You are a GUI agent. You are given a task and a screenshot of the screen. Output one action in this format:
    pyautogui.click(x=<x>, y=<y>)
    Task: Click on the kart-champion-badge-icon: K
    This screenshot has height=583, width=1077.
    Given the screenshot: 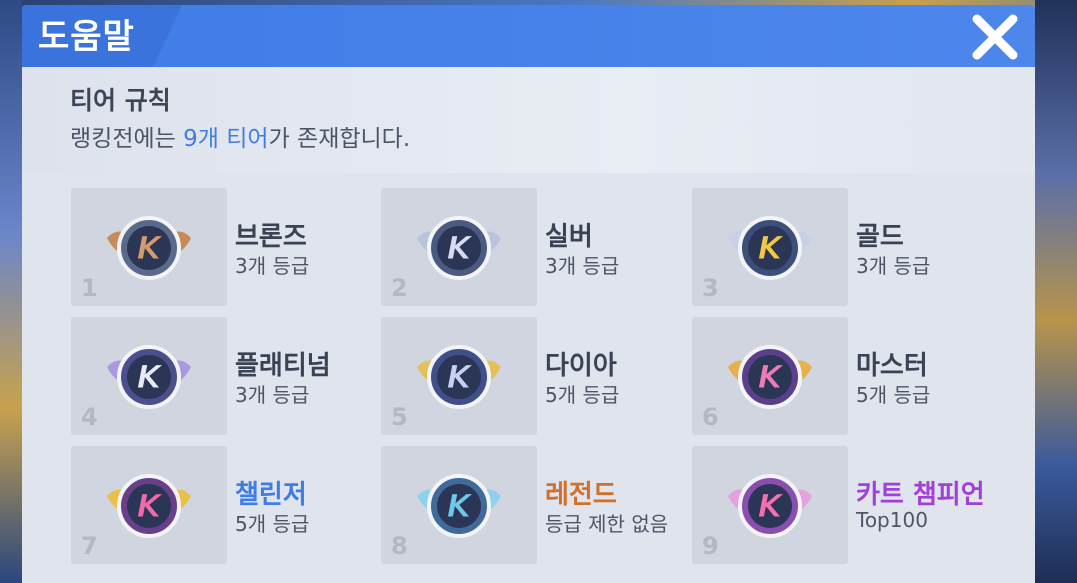 What is the action you would take?
    pyautogui.click(x=770, y=506)
    